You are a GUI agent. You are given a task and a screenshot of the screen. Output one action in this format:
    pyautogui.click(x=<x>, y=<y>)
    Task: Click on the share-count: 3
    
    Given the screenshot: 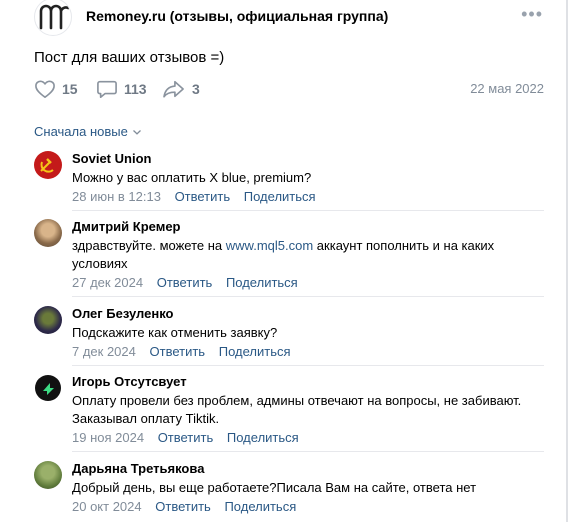 What is the action you would take?
    pyautogui.click(x=196, y=89)
    